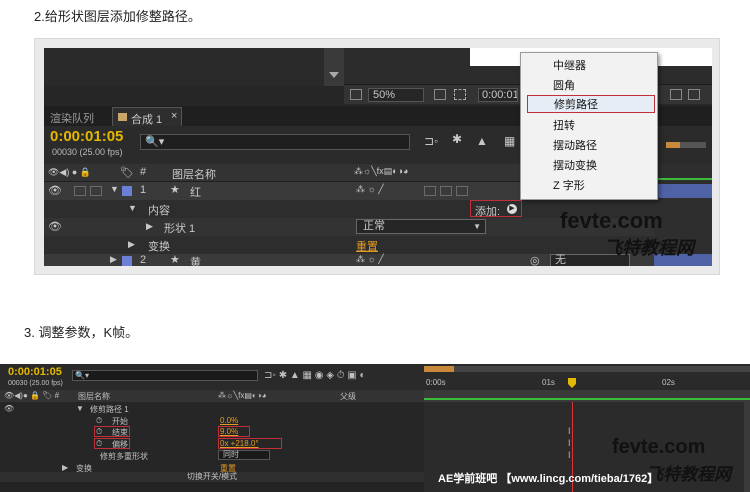  I want to click on close-icon: ×, so click(174, 116).